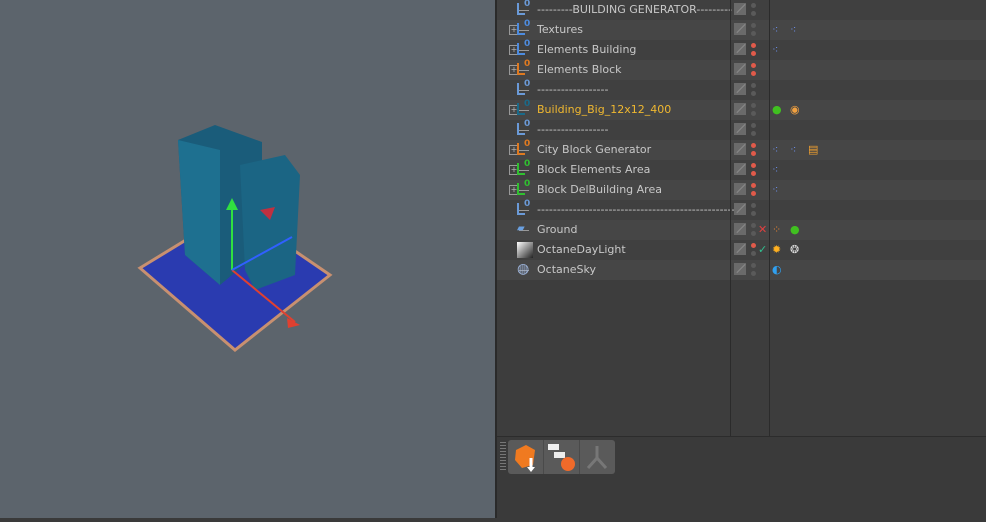  What do you see at coordinates (599, 189) in the screenshot?
I see `object-name: Block DelBuilding Area` at bounding box center [599, 189].